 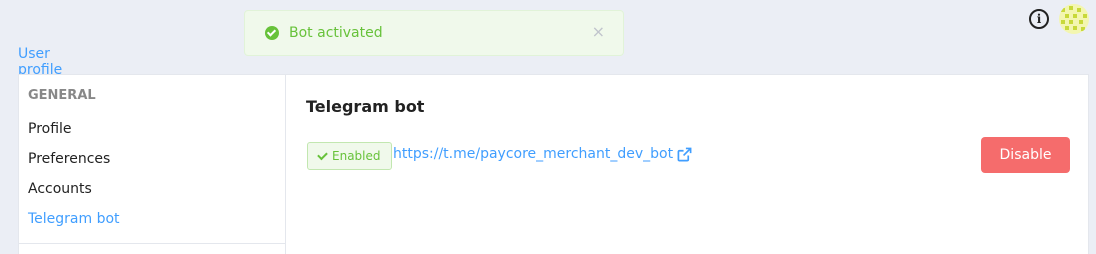 What do you see at coordinates (74, 219) in the screenshot?
I see `sidebar-item-telegram-bot: Telegram bot` at bounding box center [74, 219].